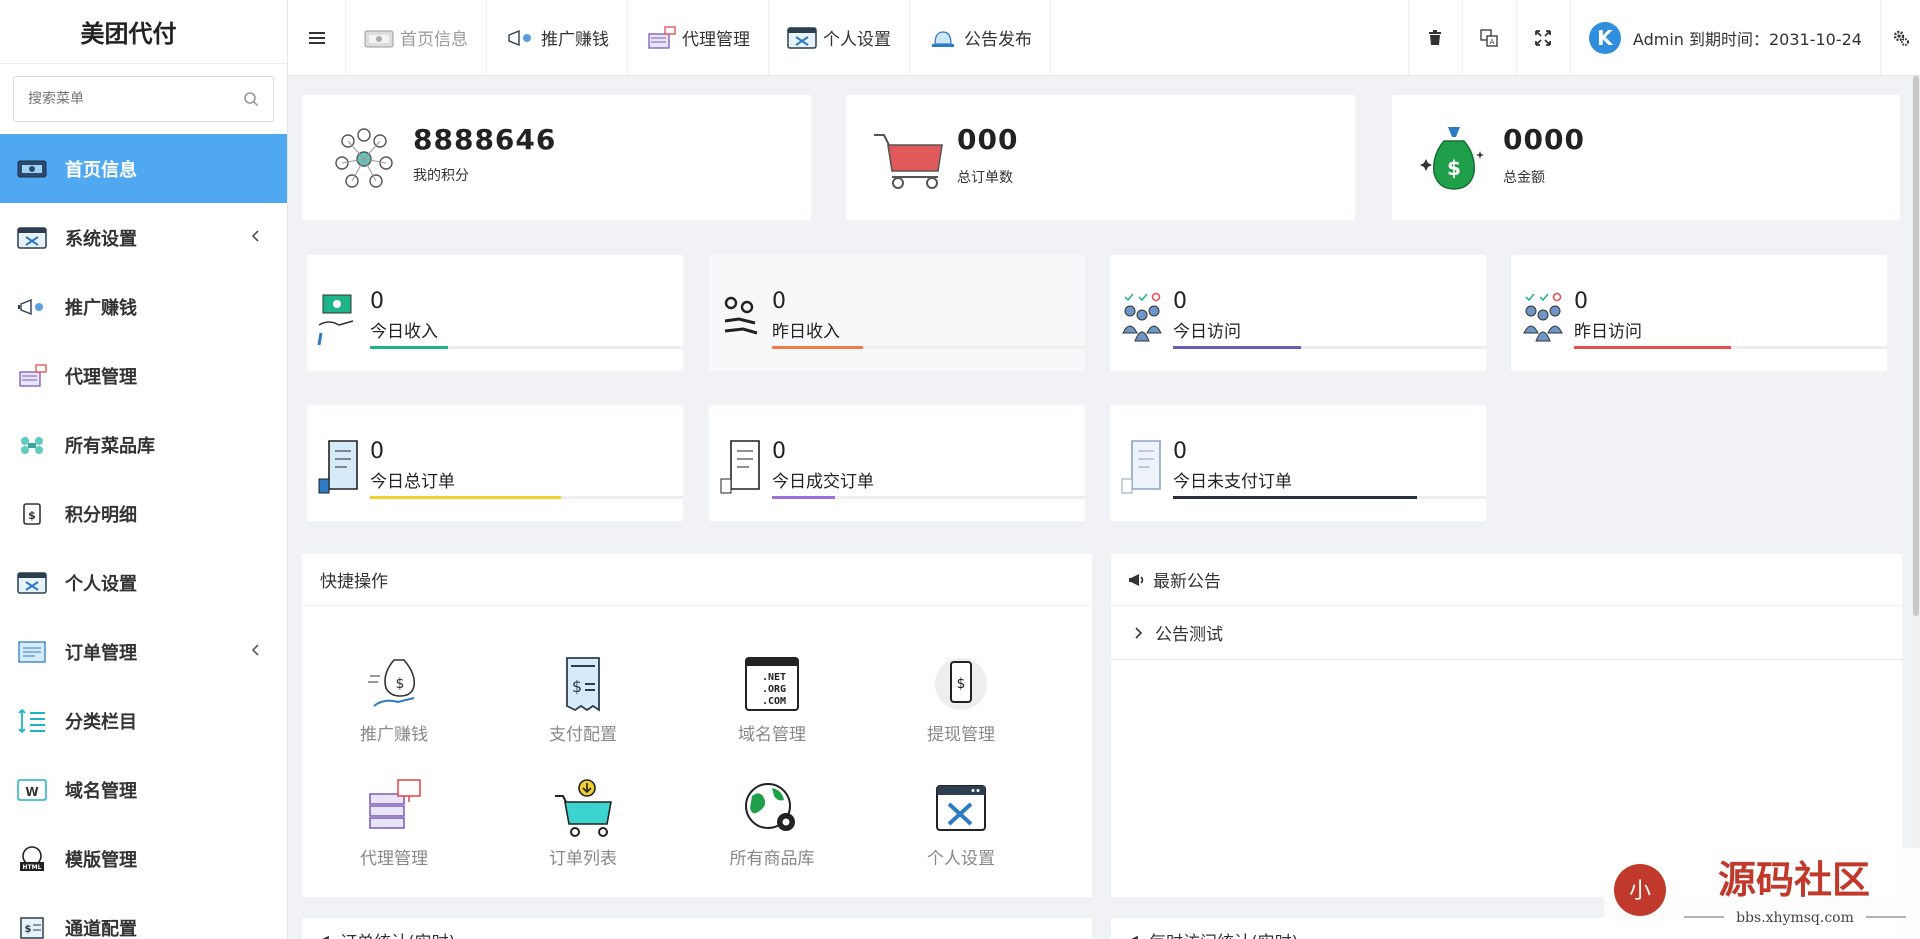  Describe the element at coordinates (101, 239) in the screenshot. I see `sidebar-item-label: 系统设置` at that location.